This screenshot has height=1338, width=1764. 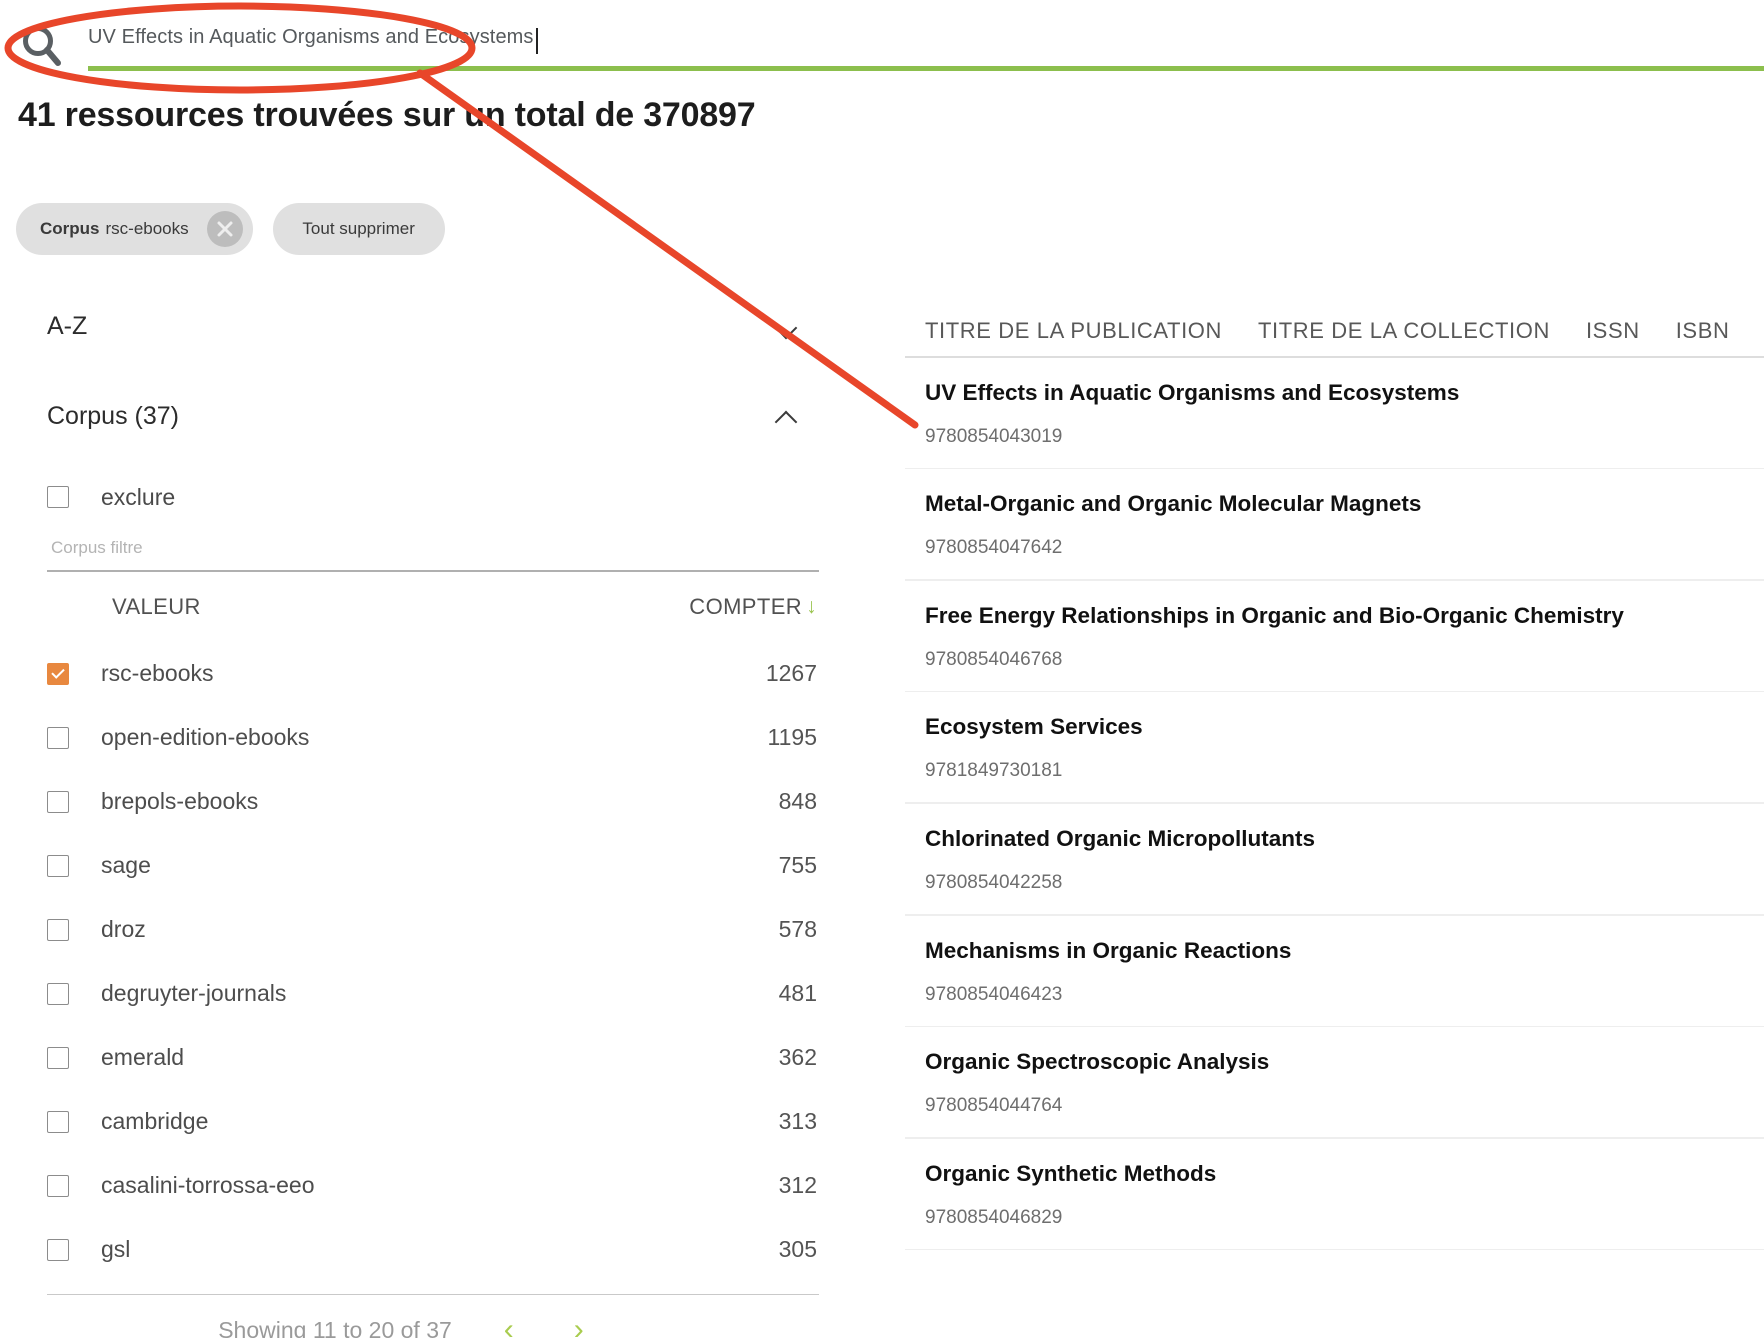 What do you see at coordinates (787, 416) in the screenshot?
I see `chevron-up-icon` at bounding box center [787, 416].